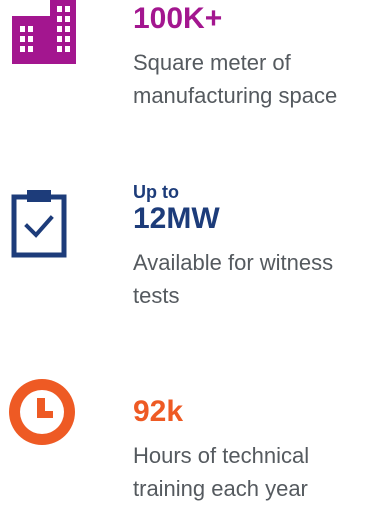 This screenshot has height=527, width=384. What do you see at coordinates (156, 192) in the screenshot?
I see `stat-prefix: Up to` at bounding box center [156, 192].